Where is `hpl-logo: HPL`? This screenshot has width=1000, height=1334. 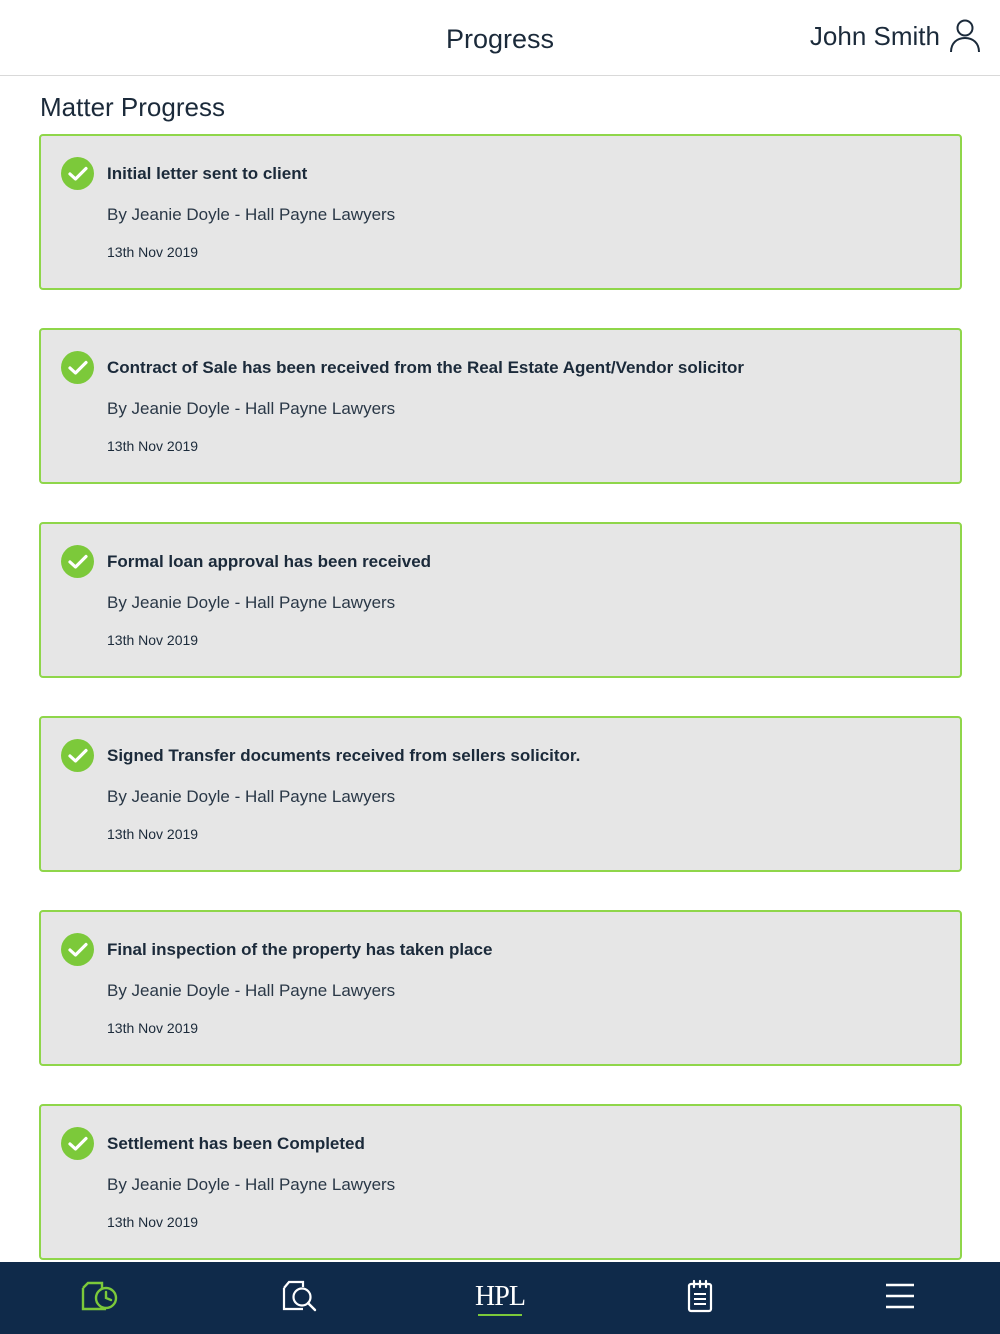 hpl-logo: HPL is located at coordinates (500, 1298).